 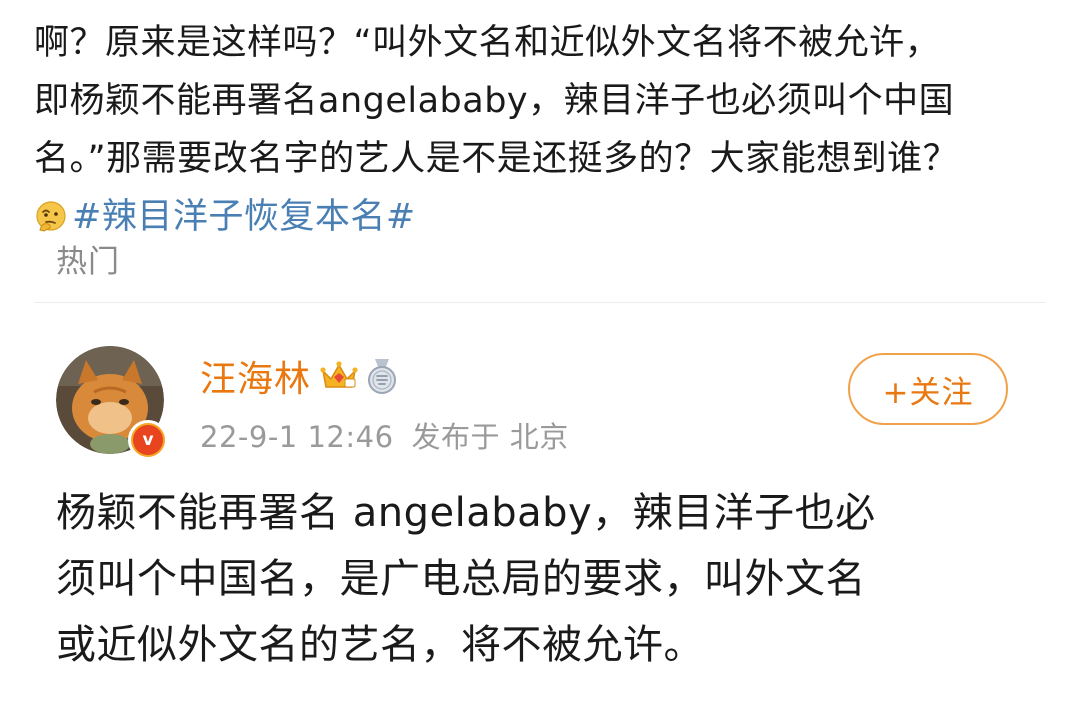 What do you see at coordinates (928, 389) in the screenshot?
I see `follow-button: +关注` at bounding box center [928, 389].